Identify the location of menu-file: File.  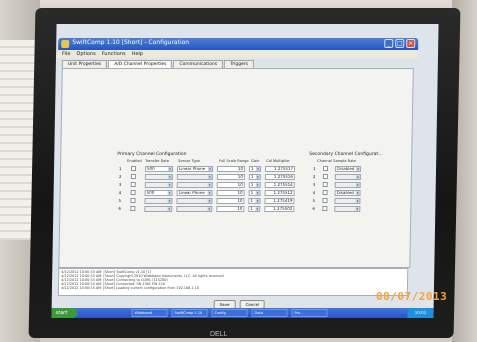
(66, 54).